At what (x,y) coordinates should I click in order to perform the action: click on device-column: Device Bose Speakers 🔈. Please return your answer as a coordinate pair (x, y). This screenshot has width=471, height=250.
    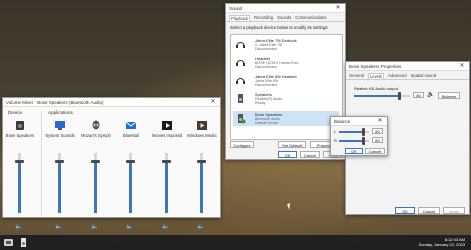
    Looking at the image, I should click on (20, 169).